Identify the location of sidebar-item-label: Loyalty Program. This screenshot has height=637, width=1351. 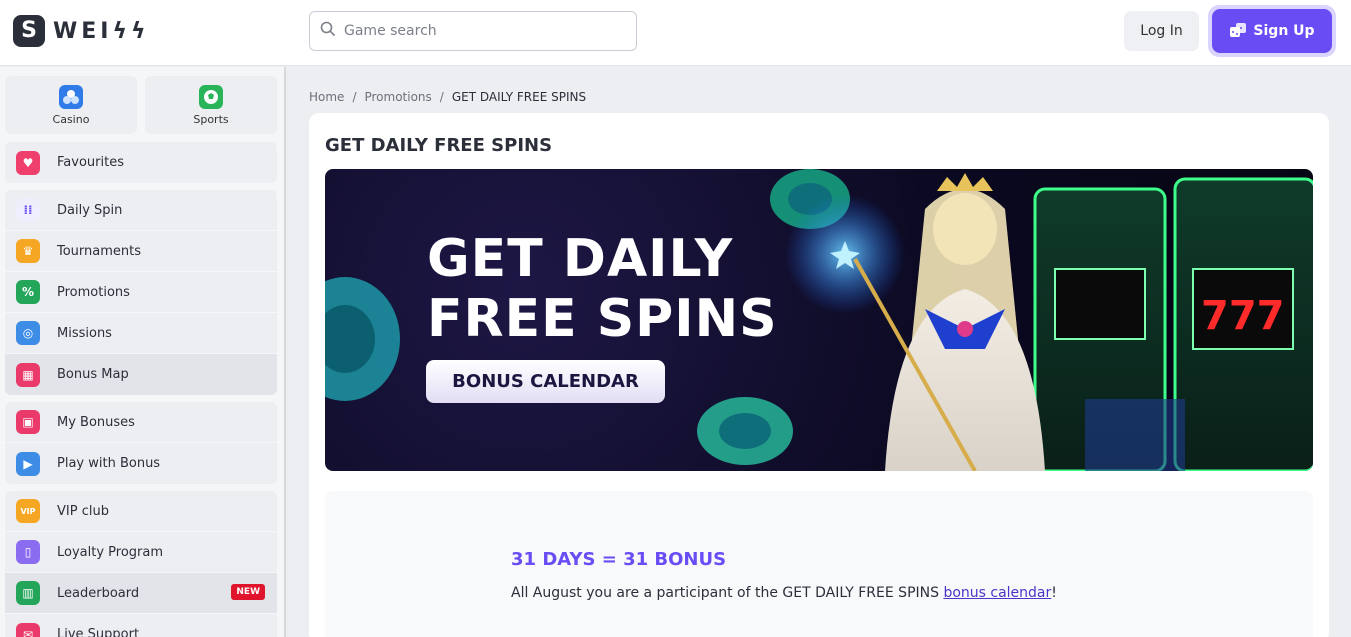
(110, 552).